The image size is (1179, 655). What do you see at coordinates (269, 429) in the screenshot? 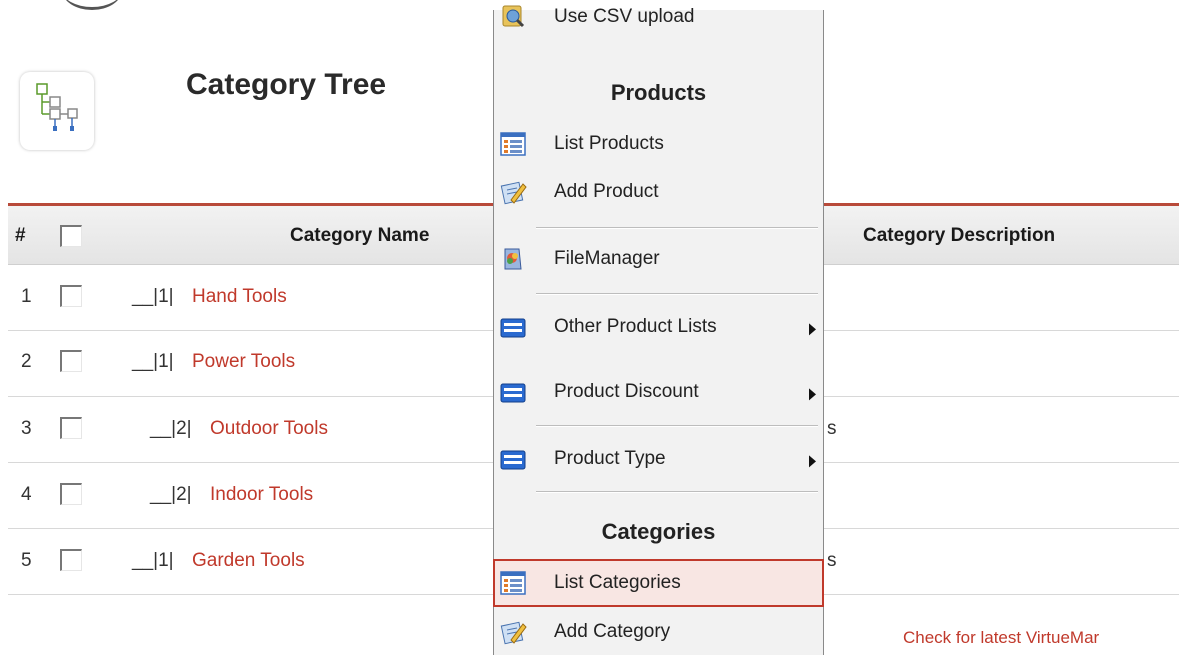
I see `category-link: Outdoor Tools` at bounding box center [269, 429].